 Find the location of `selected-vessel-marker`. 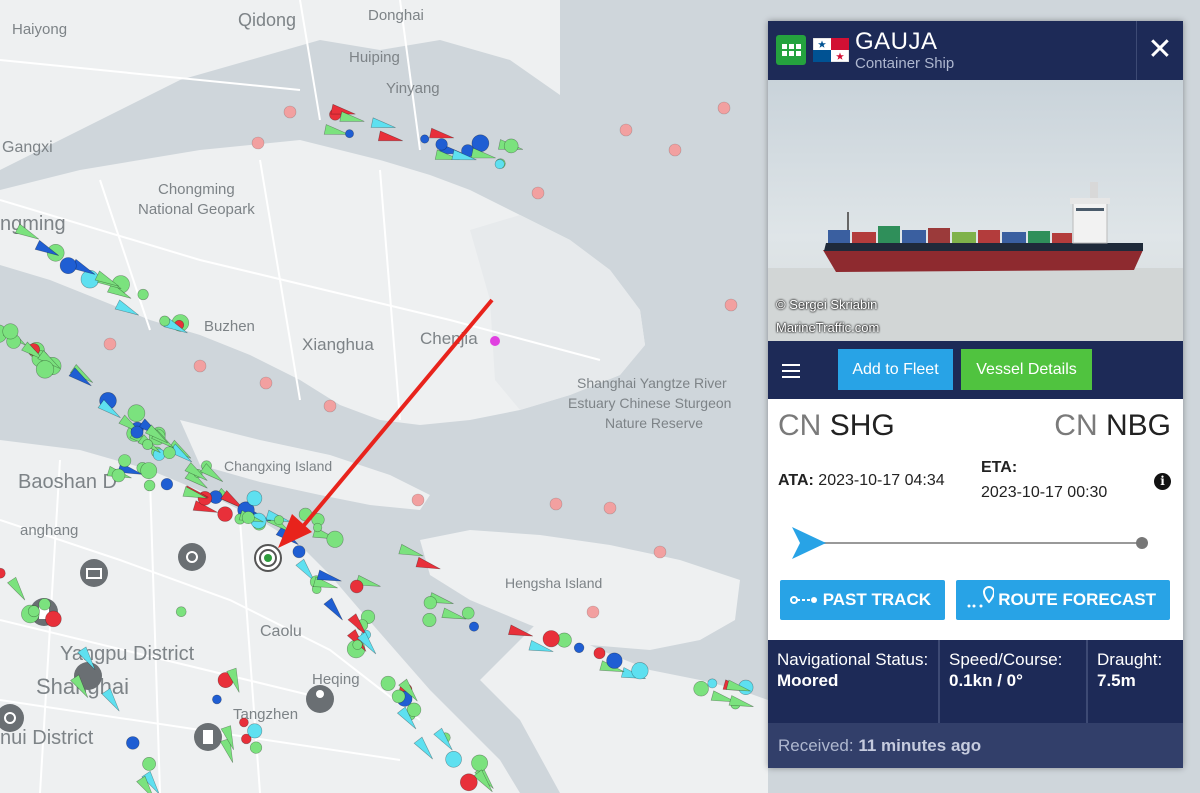

selected-vessel-marker is located at coordinates (268, 558).